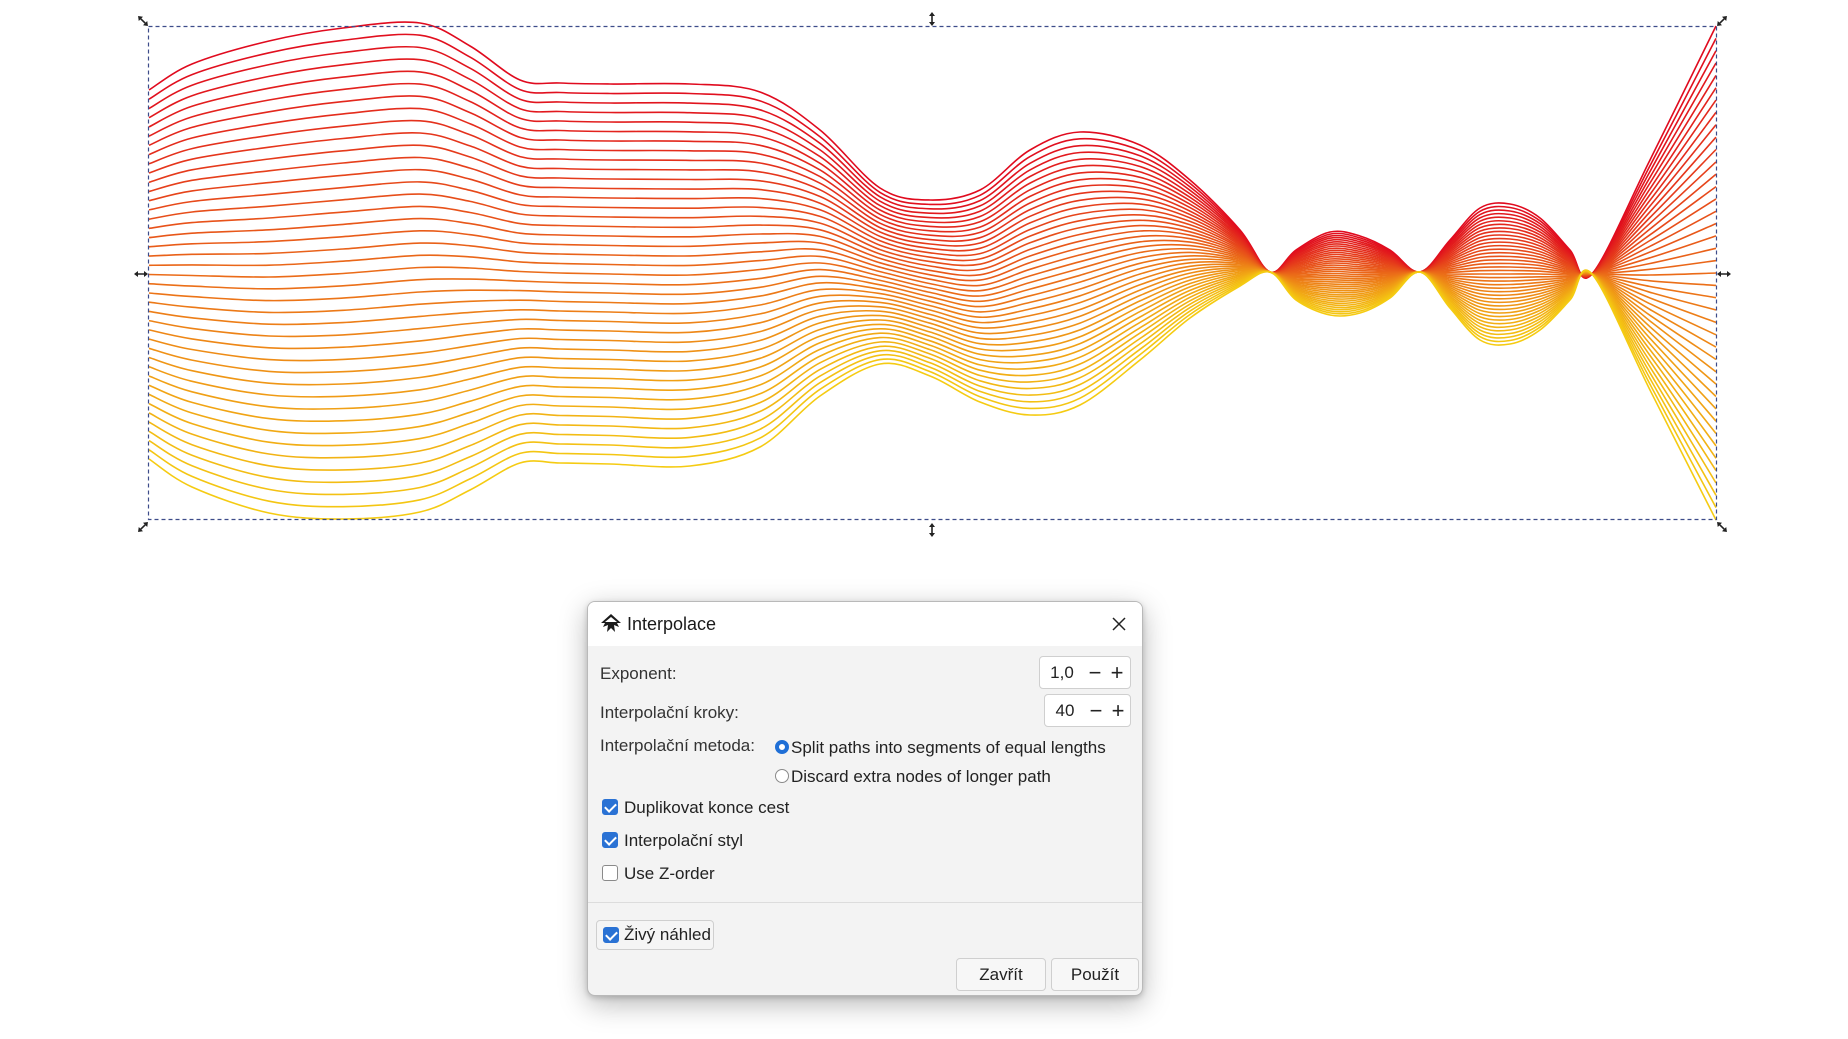 The height and width of the screenshot is (1039, 1848). Describe the element at coordinates (669, 874) in the screenshot. I see `checkbox-z-order-label: Use Z-order` at that location.